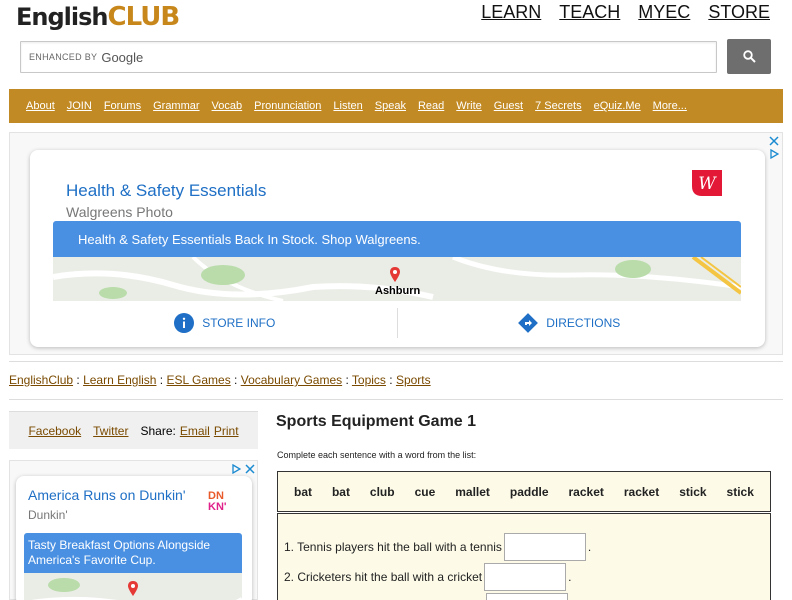  Describe the element at coordinates (195, 431) in the screenshot. I see `email-link: Email` at that location.